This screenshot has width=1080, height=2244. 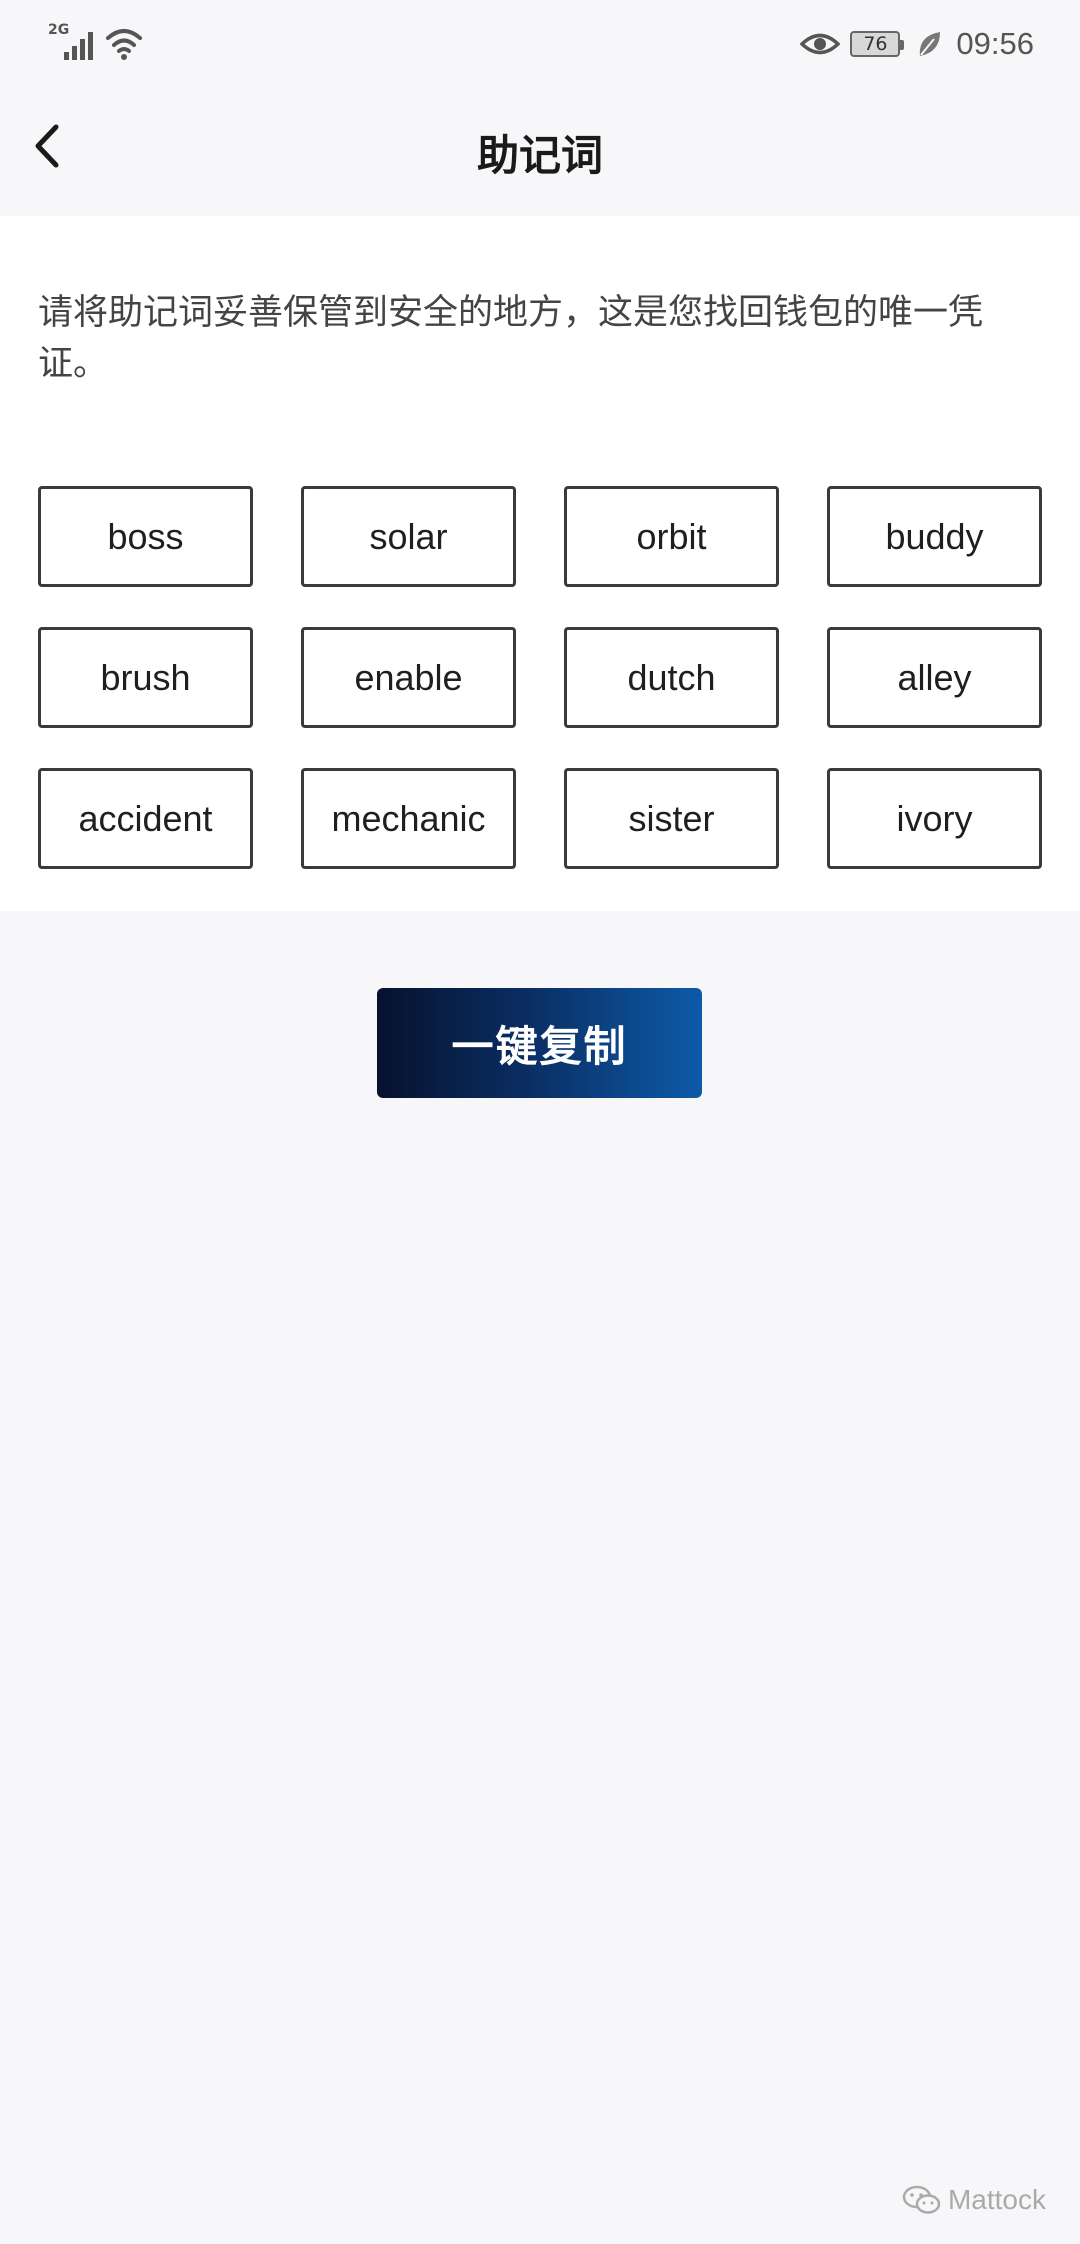 What do you see at coordinates (511, 338) in the screenshot?
I see `backup-notice: 请将助记词妥善保管到安全的地方，这是您找回钱包的唯一凭证。` at bounding box center [511, 338].